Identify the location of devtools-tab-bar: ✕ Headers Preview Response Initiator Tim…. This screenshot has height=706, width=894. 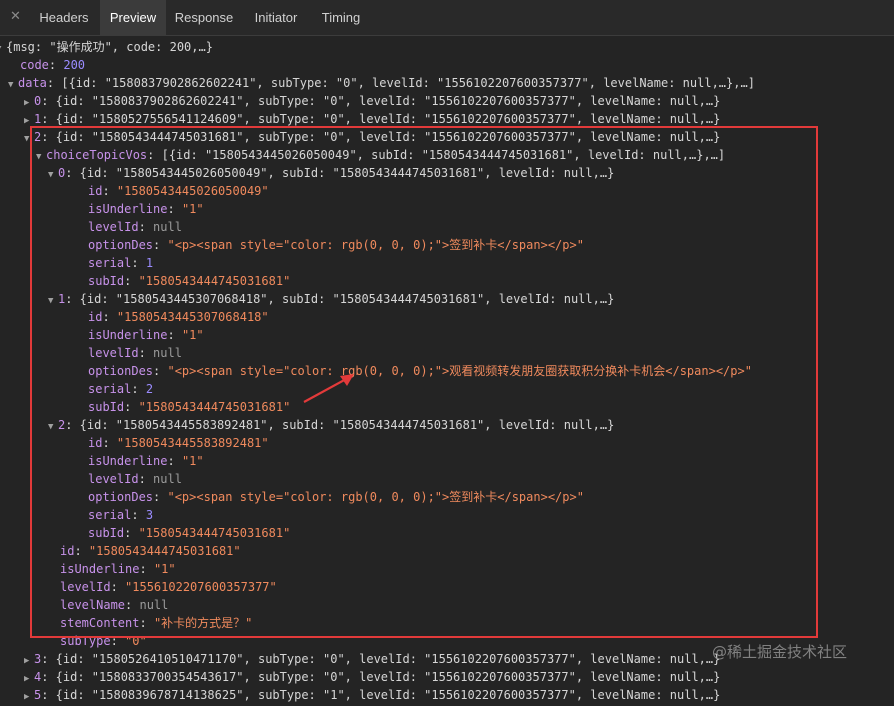
(447, 18).